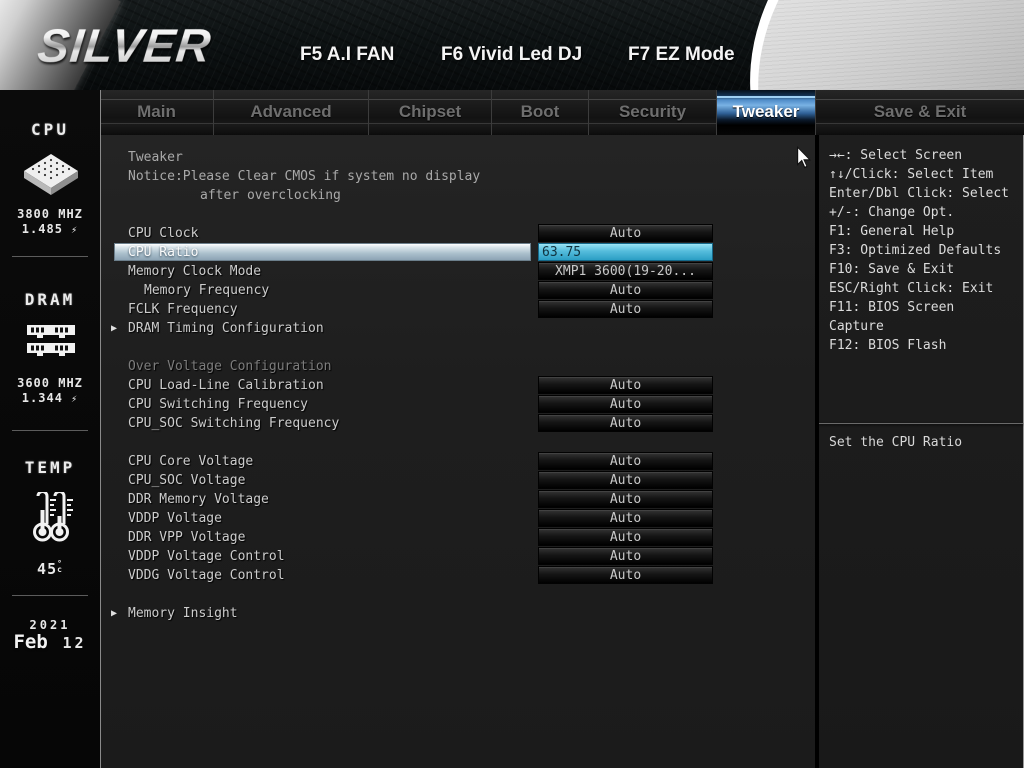 This screenshot has height=768, width=1024. I want to click on hotkey-f7-ez-mode: F7 EZ Mode, so click(681, 55).